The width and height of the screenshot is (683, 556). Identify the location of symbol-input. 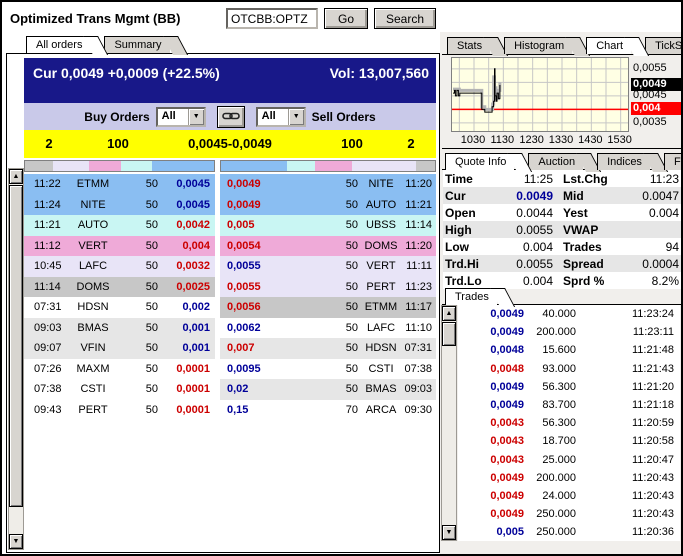
(272, 18).